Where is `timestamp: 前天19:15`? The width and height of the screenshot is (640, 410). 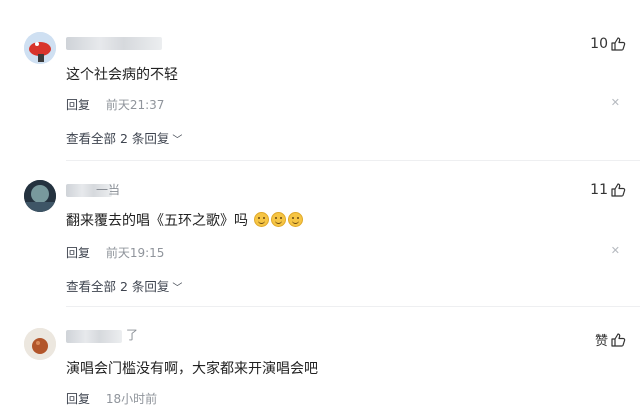 timestamp: 前天19:15 is located at coordinates (135, 253).